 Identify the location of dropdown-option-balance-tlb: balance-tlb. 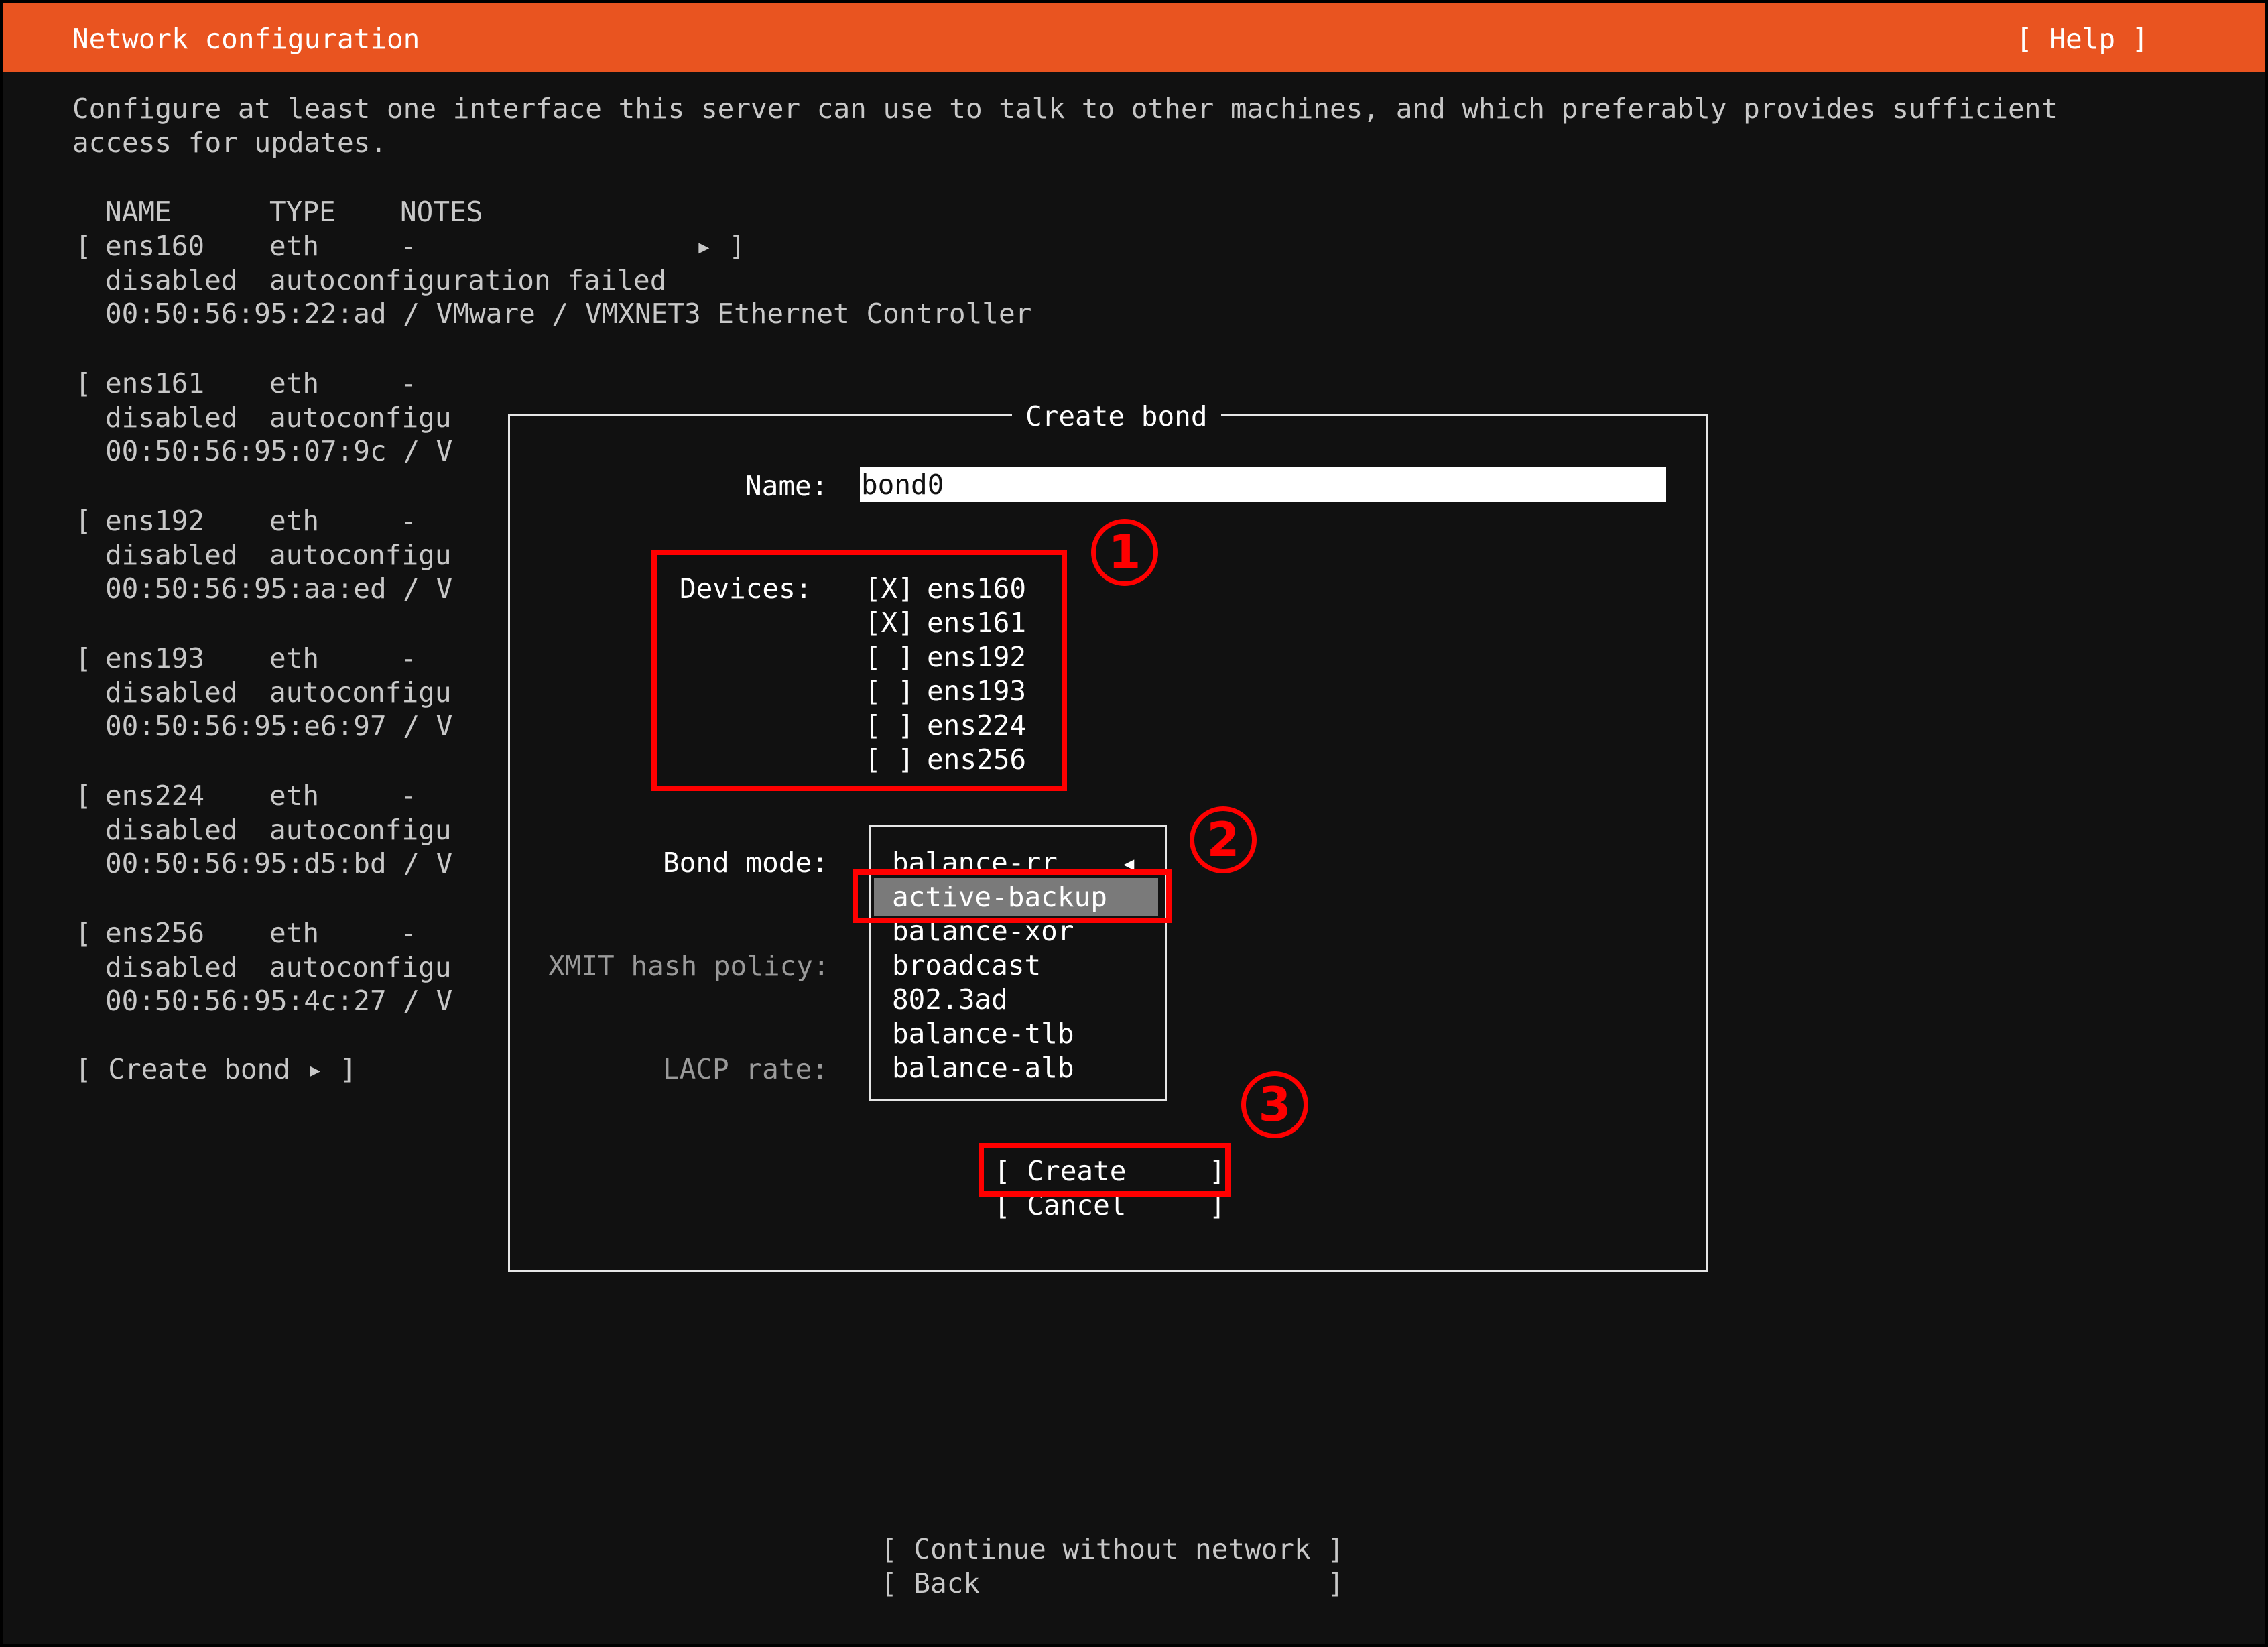
(983, 1034).